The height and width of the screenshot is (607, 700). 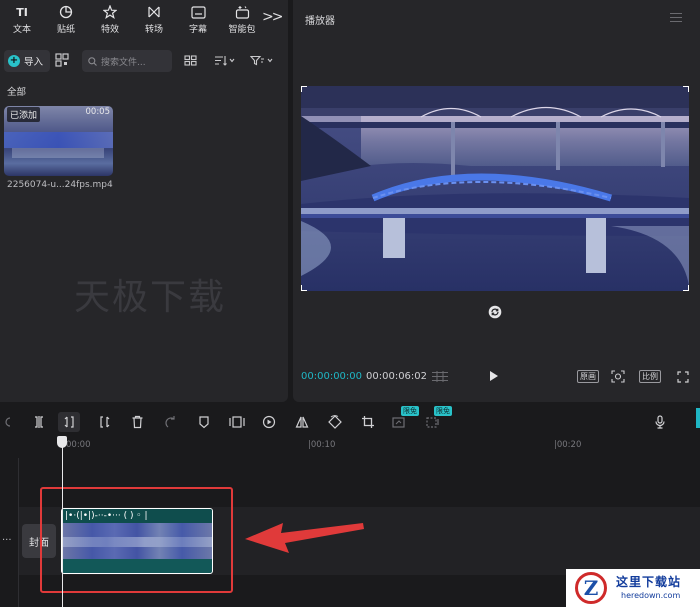 I want to click on timeline-toolbar, so click(x=350, y=421).